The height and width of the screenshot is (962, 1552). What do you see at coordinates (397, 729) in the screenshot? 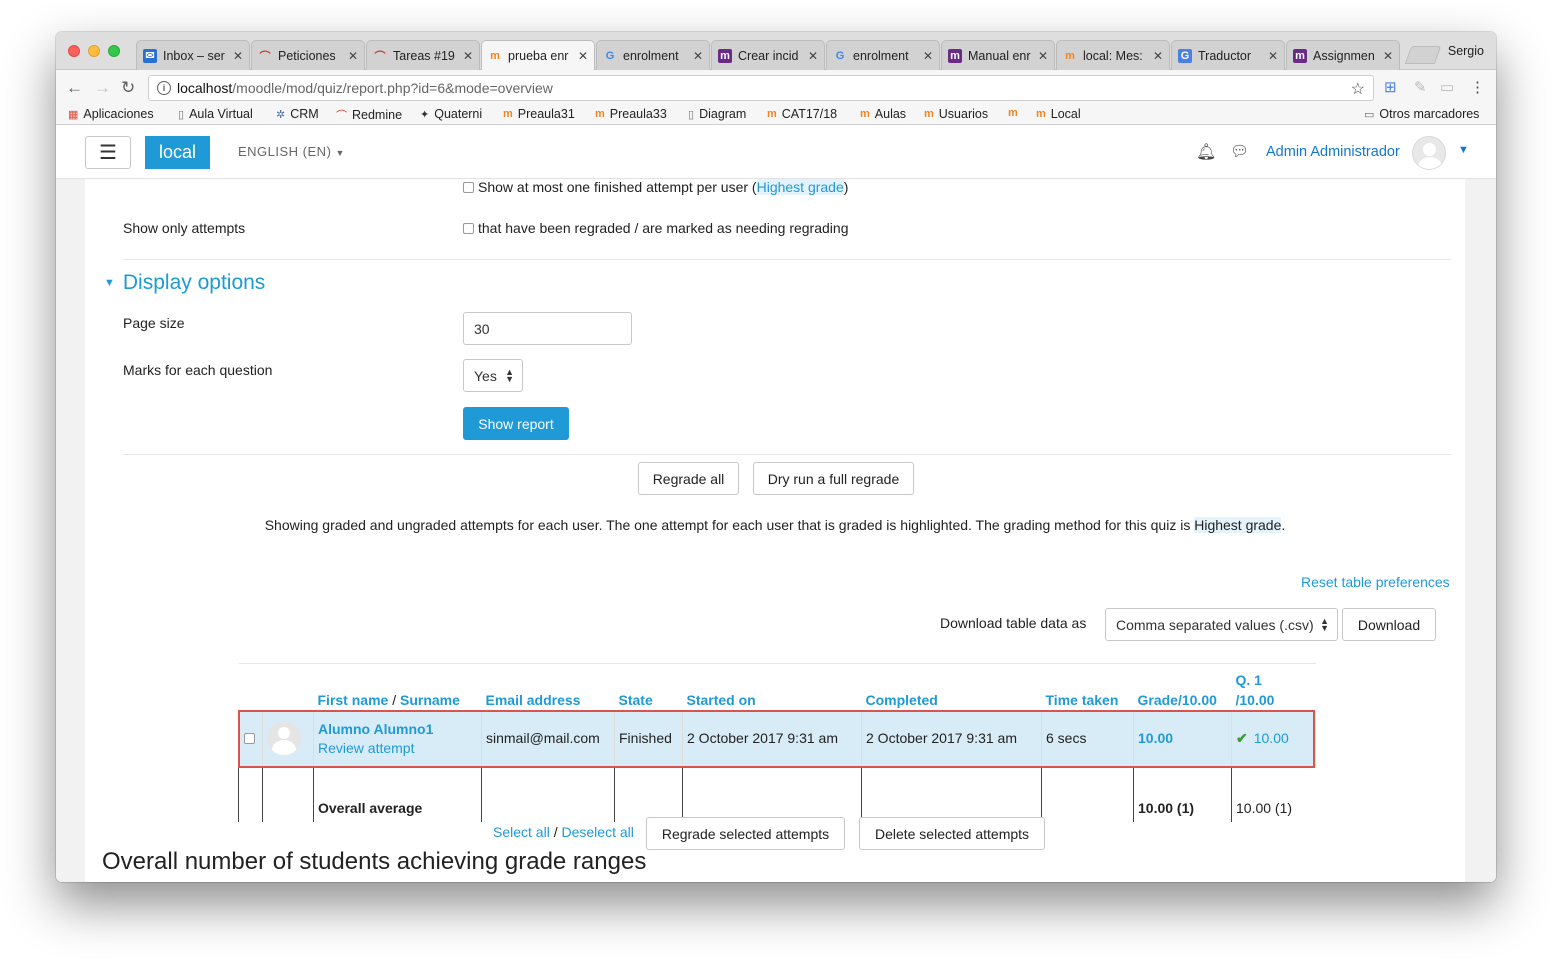
I see `student-name-link: Alumno Alumno1` at bounding box center [397, 729].